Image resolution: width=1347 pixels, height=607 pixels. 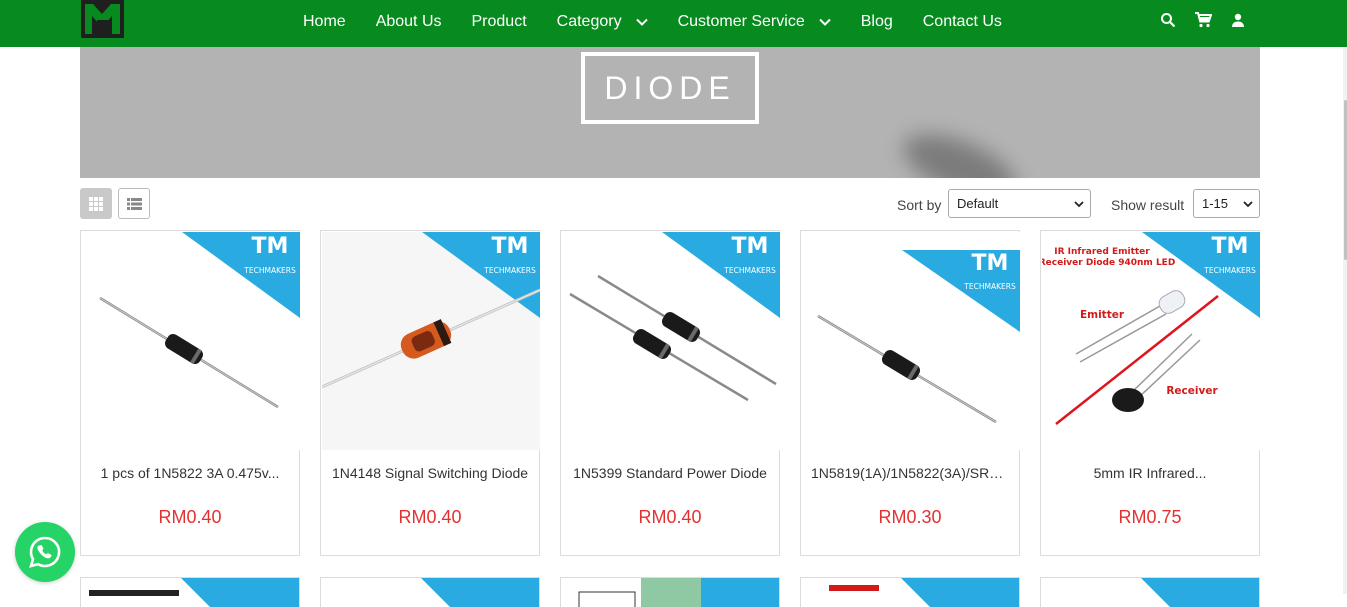 What do you see at coordinates (430, 473) in the screenshot?
I see `product-name: 1N4148 Signal Switching Diode` at bounding box center [430, 473].